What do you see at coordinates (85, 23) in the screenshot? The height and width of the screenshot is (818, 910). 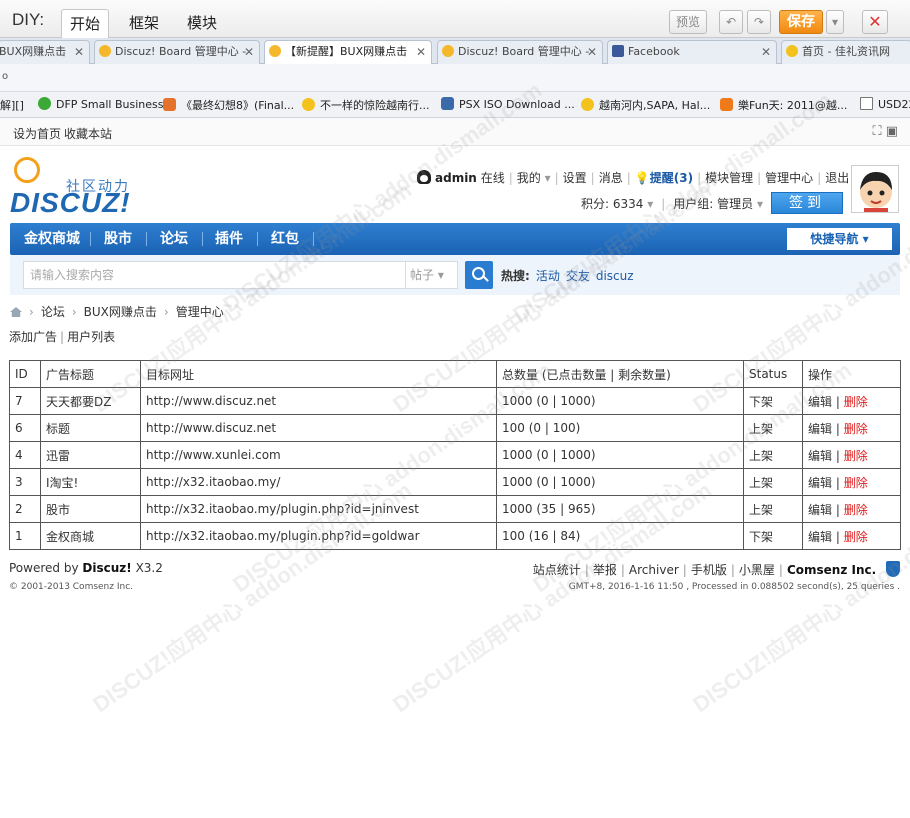 I see `diy-tab-start: 开始` at bounding box center [85, 23].